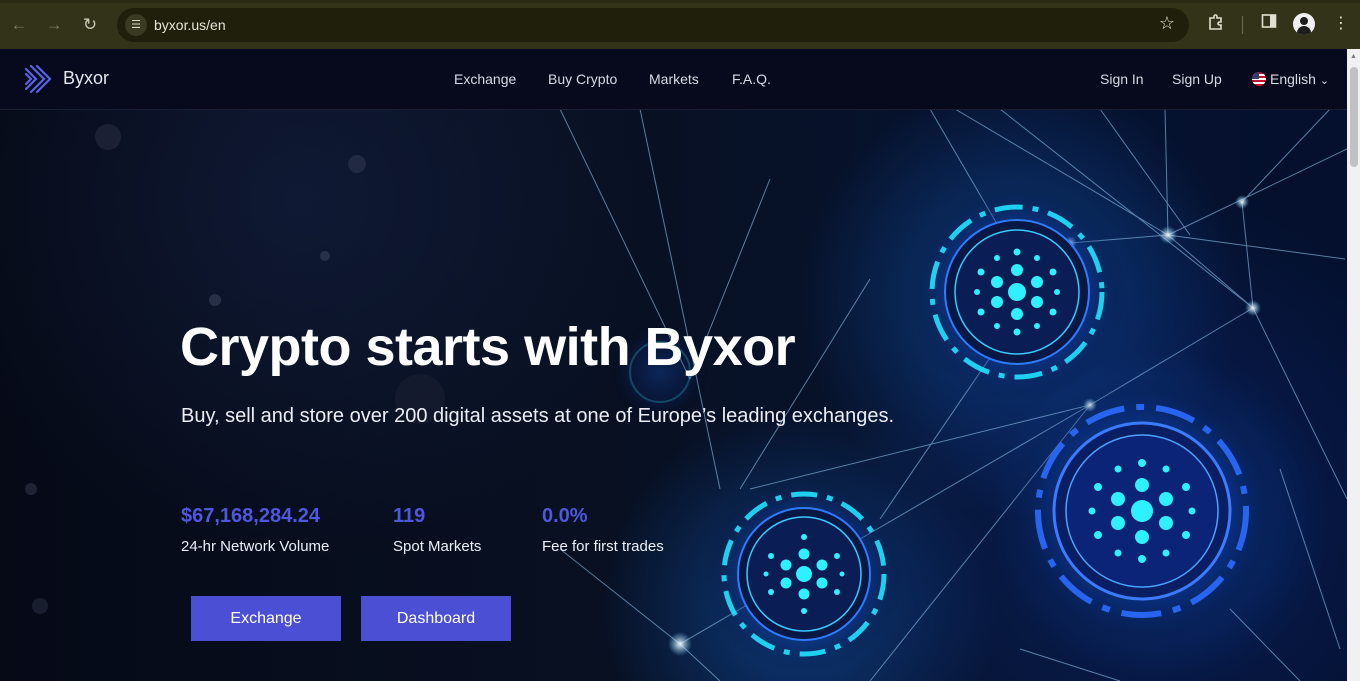 The width and height of the screenshot is (1360, 681). I want to click on scroll-up-icon: ▲, so click(1353, 56).